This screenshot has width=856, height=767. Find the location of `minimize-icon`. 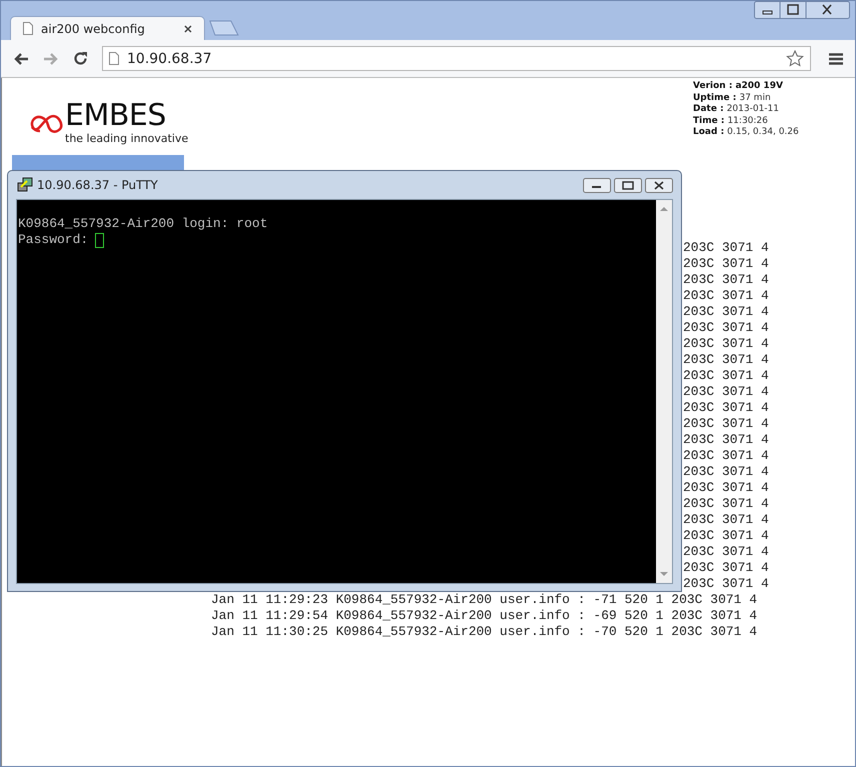

minimize-icon is located at coordinates (597, 185).